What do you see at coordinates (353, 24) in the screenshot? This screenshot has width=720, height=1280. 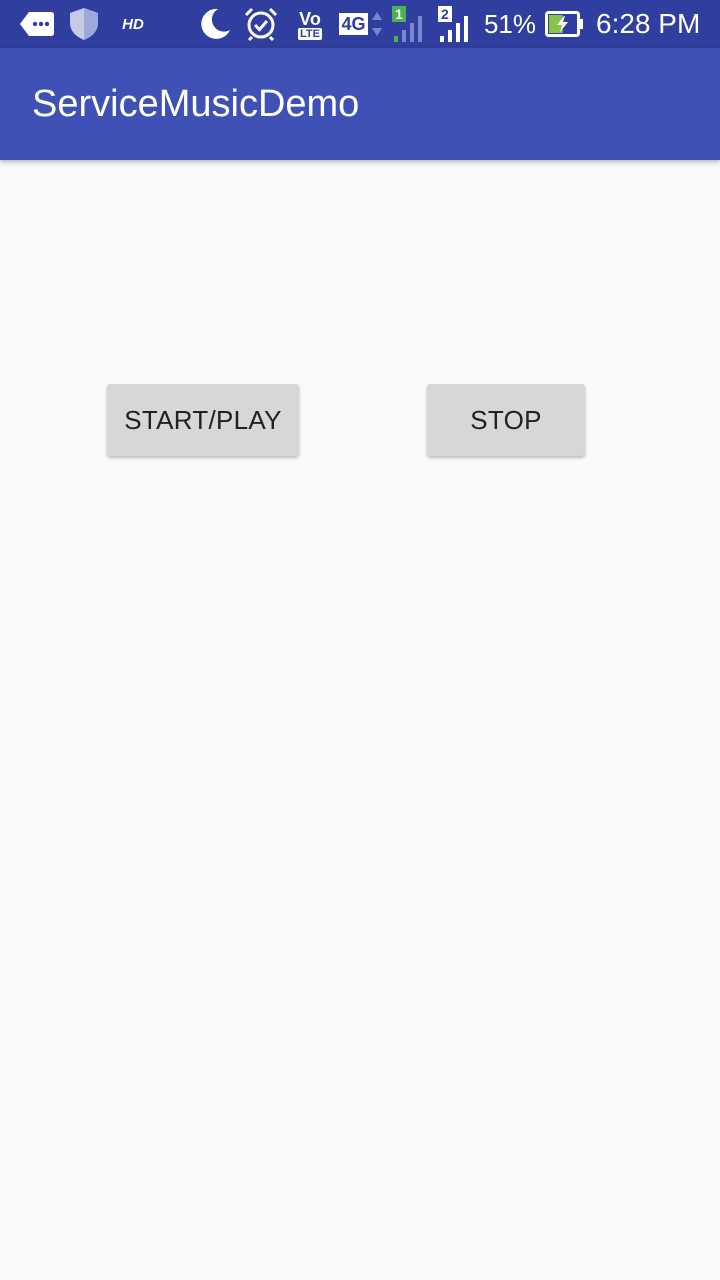 I see `network-4g-text: 4G` at bounding box center [353, 24].